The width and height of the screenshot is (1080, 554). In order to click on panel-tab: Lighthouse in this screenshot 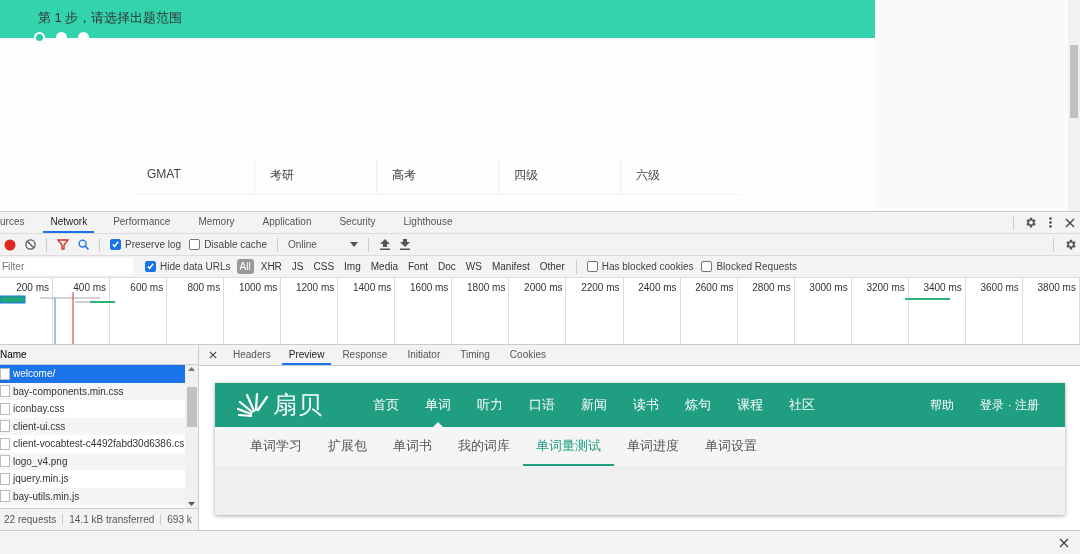, I will do `click(428, 222)`.